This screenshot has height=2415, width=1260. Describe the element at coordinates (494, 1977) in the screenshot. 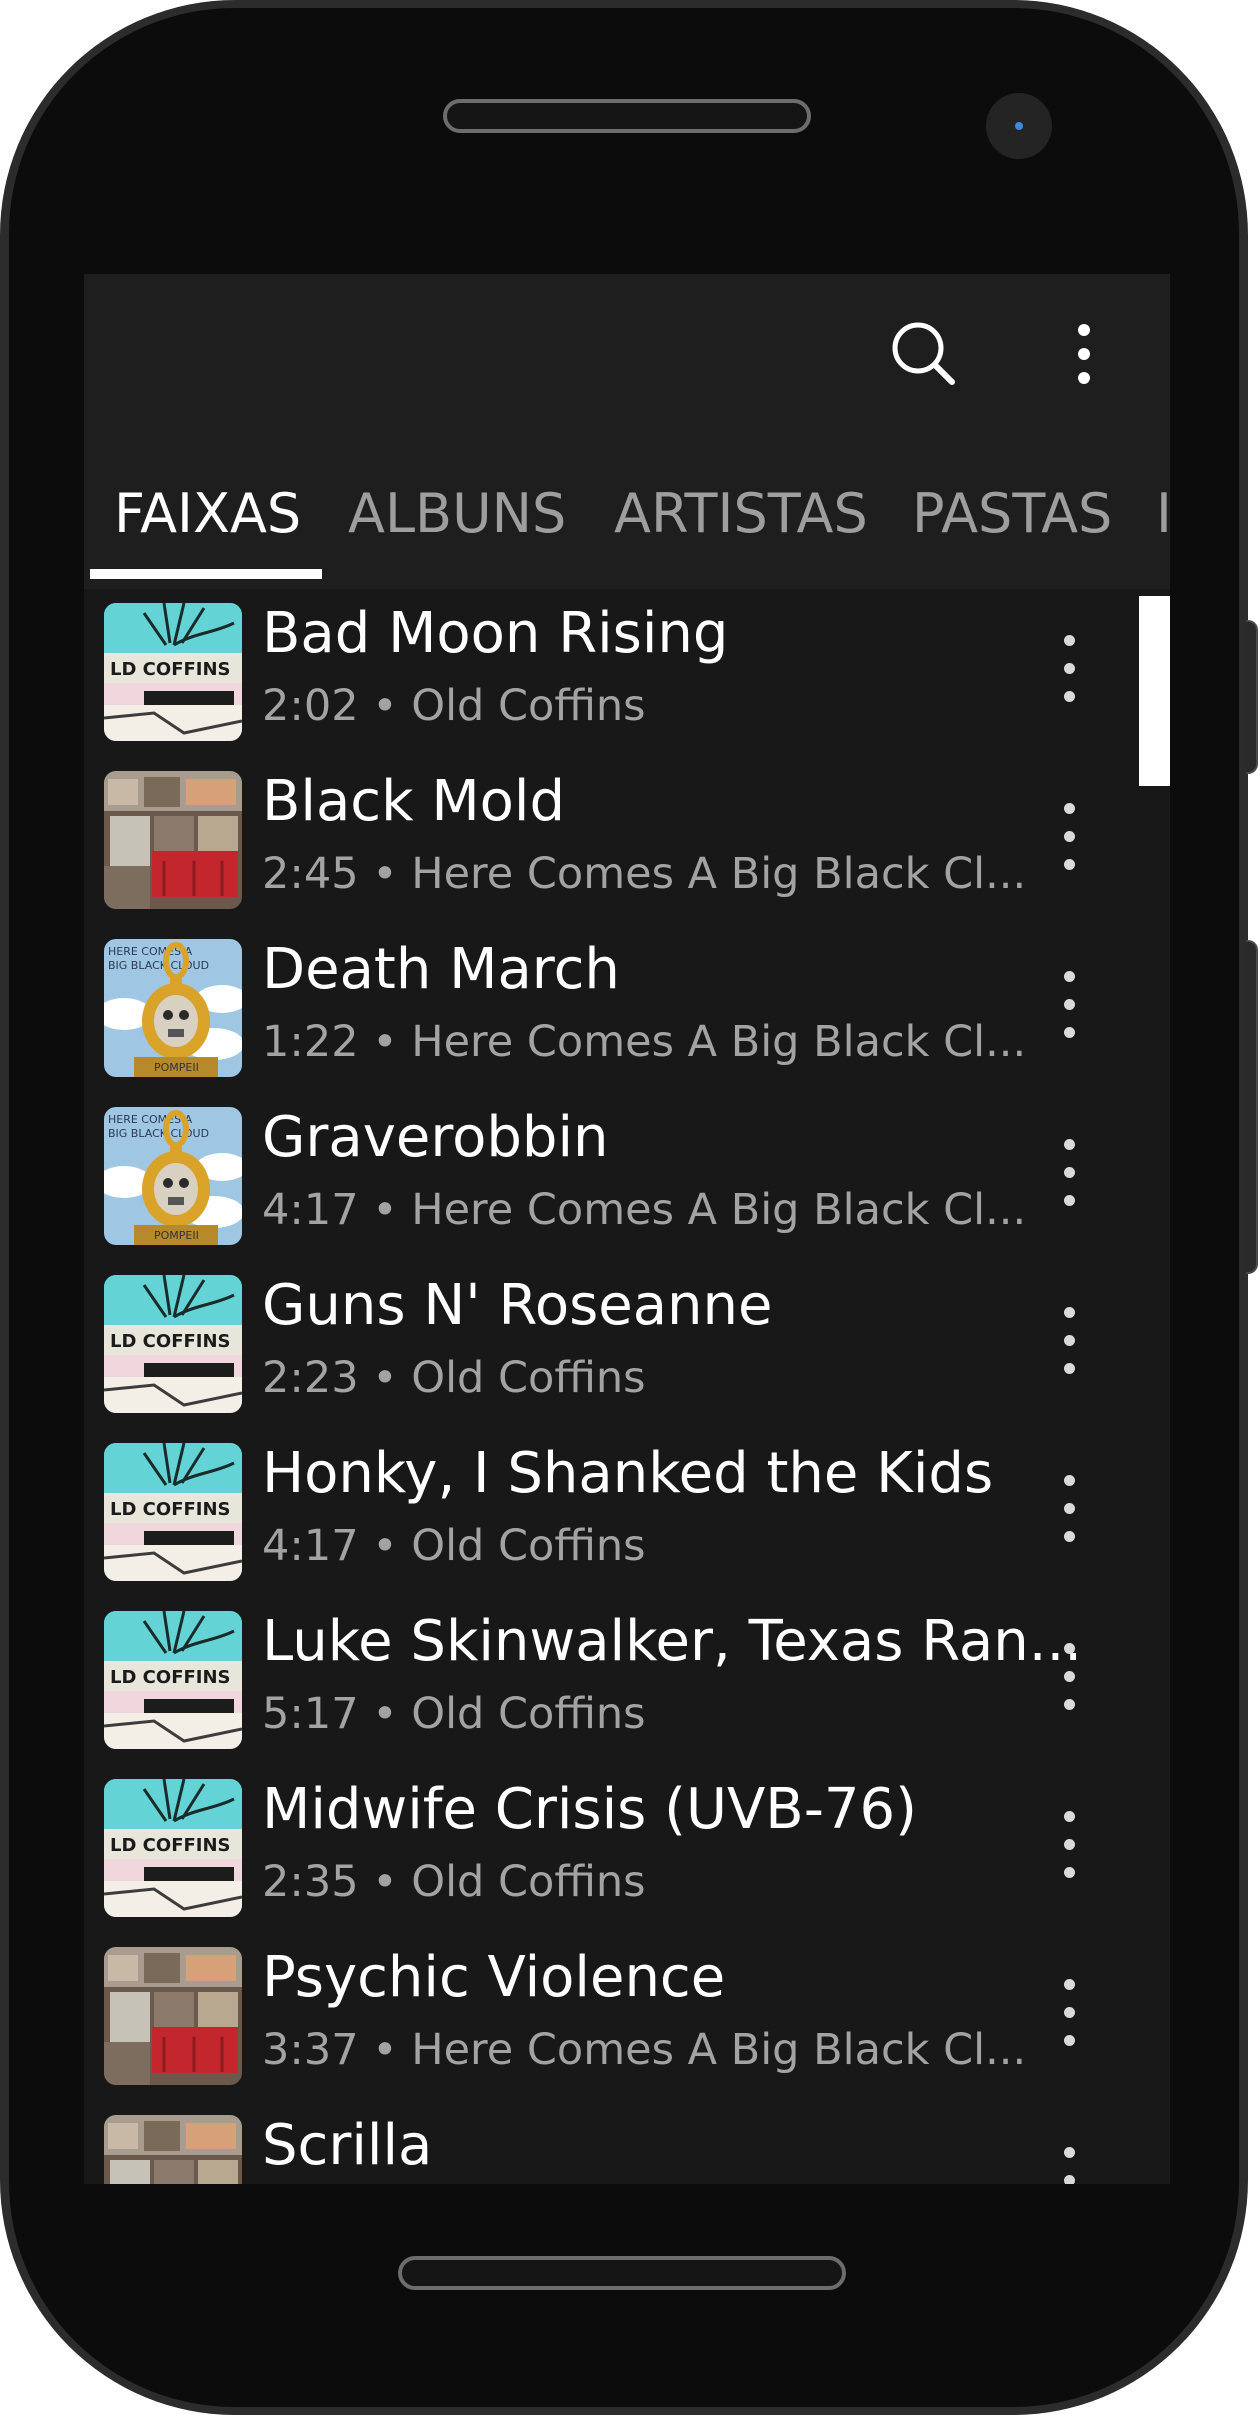

I see `track-title: Psychic Violence` at that location.